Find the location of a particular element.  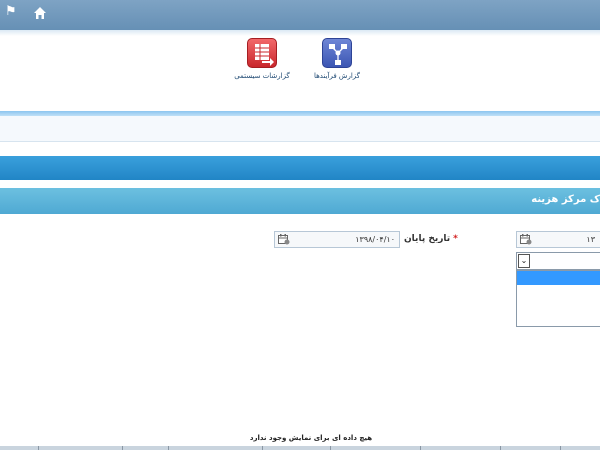

ribbon-tab-strip is located at coordinates (300, 129).